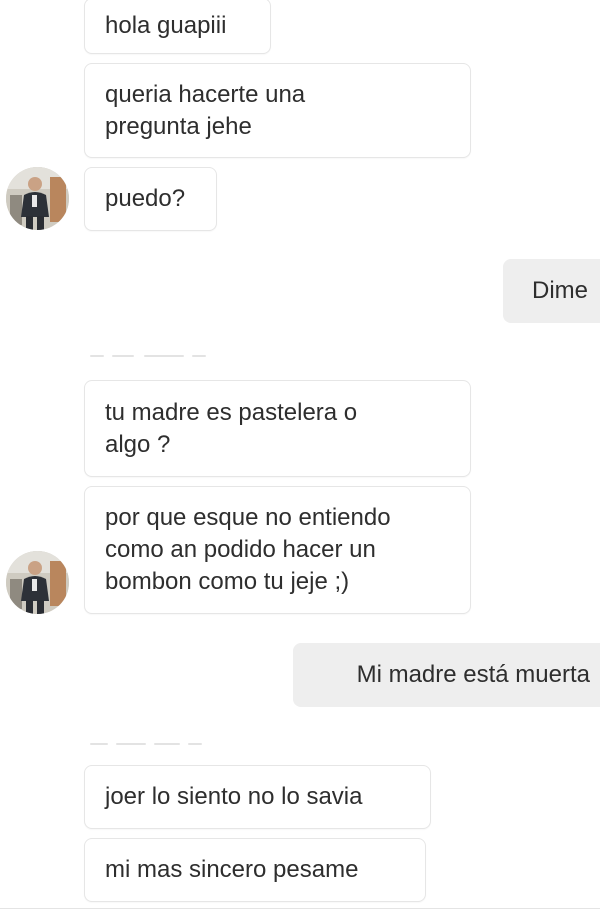 The image size is (600, 911). What do you see at coordinates (234, 796) in the screenshot?
I see `message-text: joer lo siento no lo savia` at bounding box center [234, 796].